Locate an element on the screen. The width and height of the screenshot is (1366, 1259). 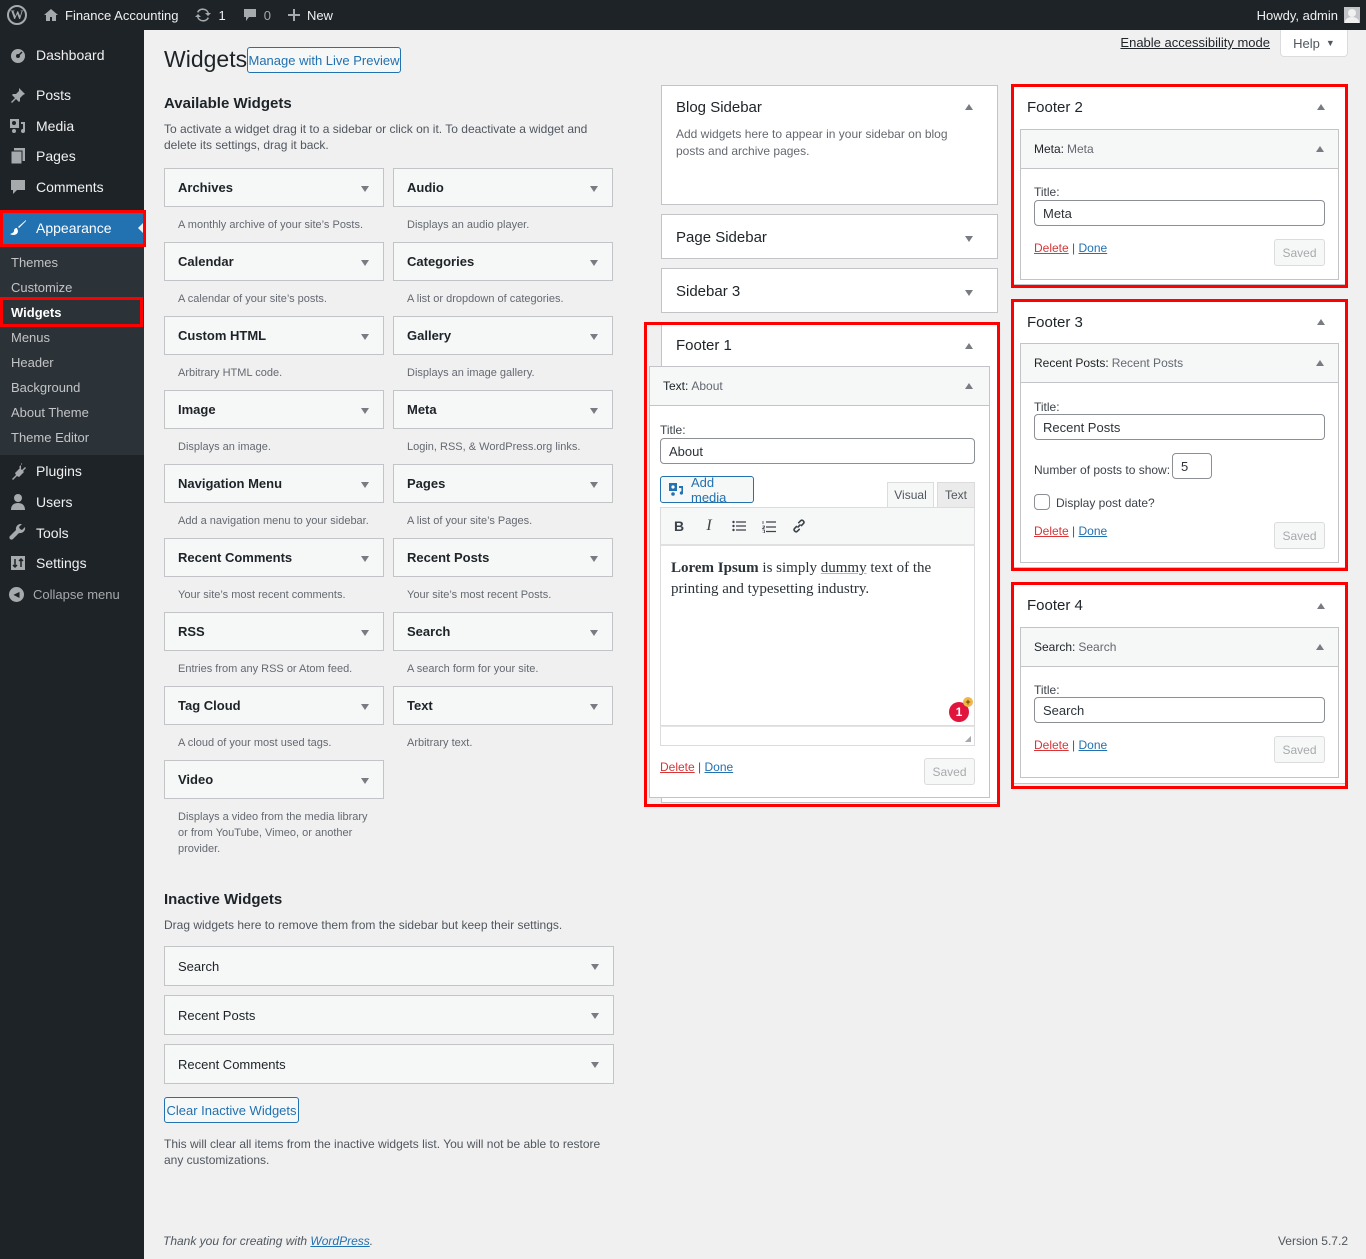
site-name-link: Finance Accounting is located at coordinates (110, 15).